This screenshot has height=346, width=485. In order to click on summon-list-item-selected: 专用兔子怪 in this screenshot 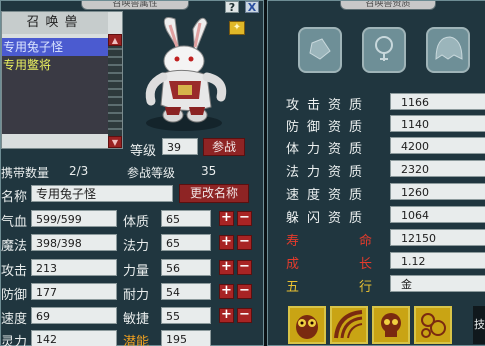, I will do `click(55, 47)`.